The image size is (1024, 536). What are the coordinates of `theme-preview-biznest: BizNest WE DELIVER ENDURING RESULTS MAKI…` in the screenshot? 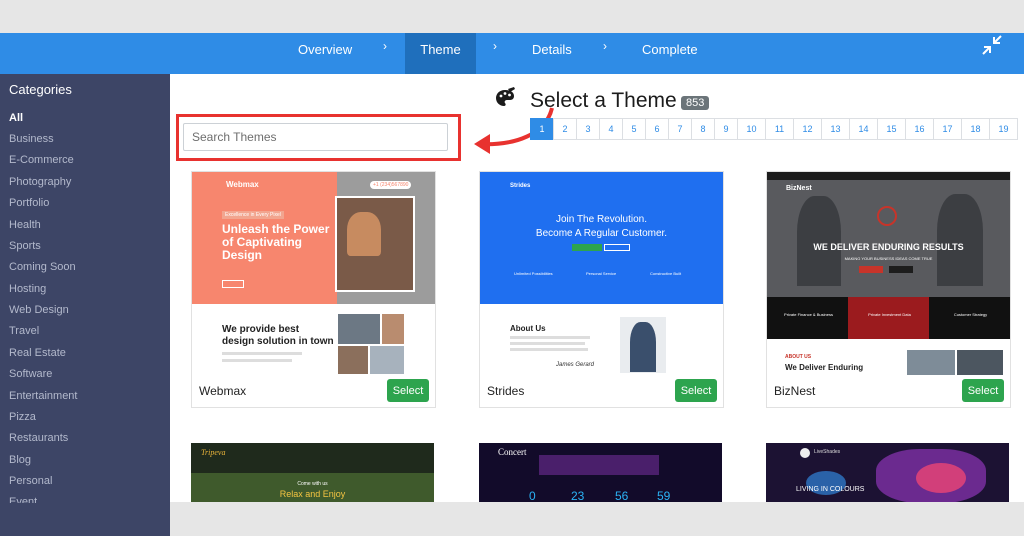 It's located at (888, 273).